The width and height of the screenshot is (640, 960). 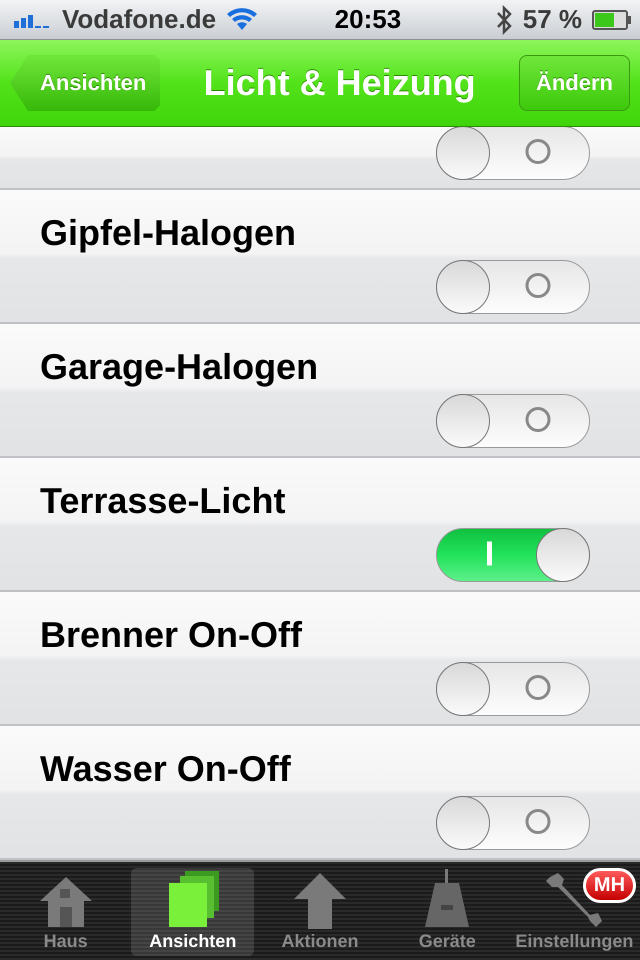 I want to click on up-arrow-icon, so click(x=320, y=900).